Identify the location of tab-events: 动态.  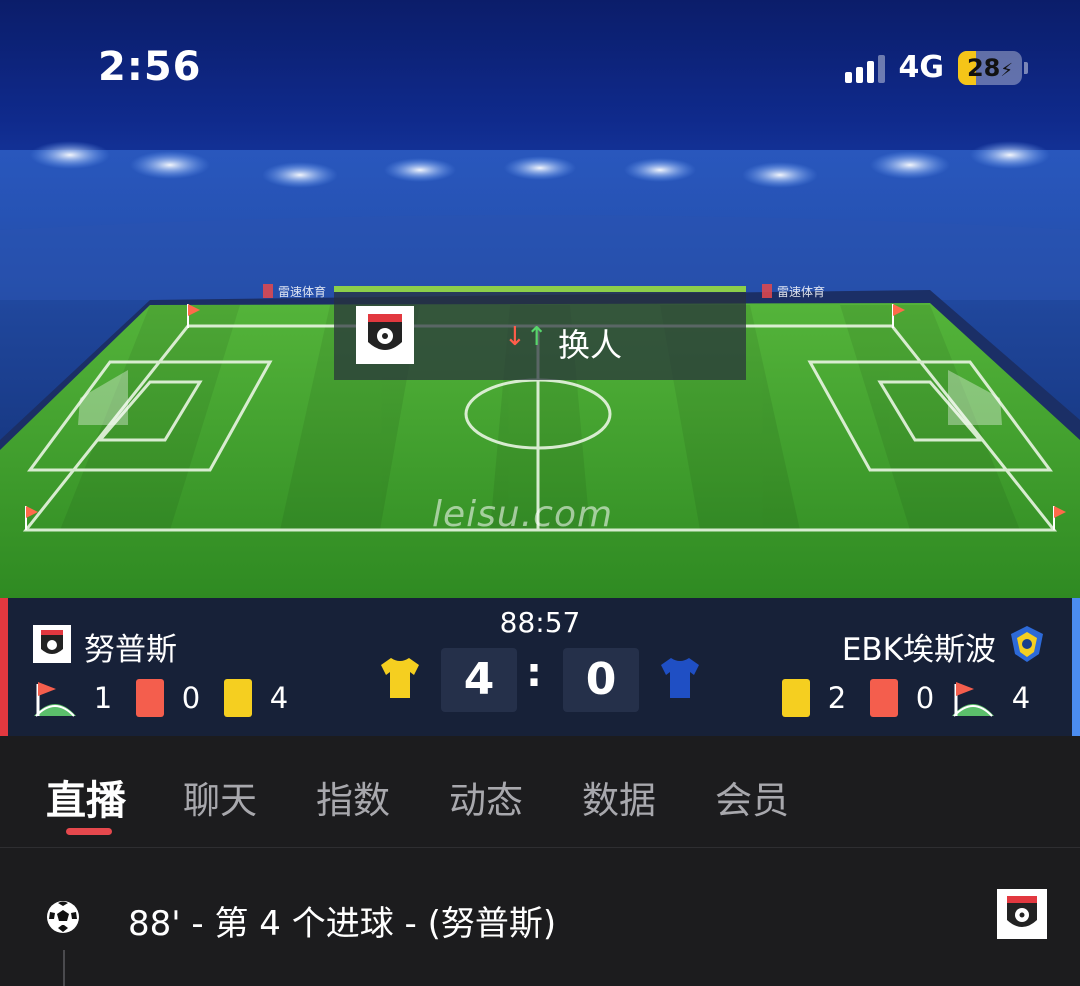
(486, 797).